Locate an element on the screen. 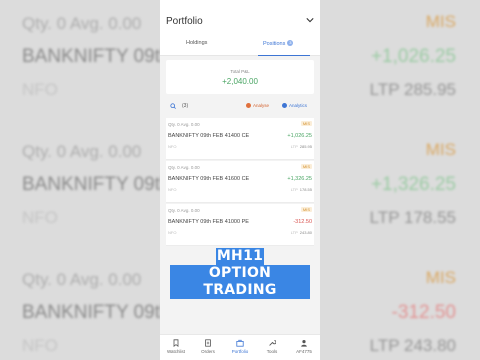 Image resolution: width=480 pixels, height=360 pixels. analyse-label: Analyse is located at coordinates (261, 105).